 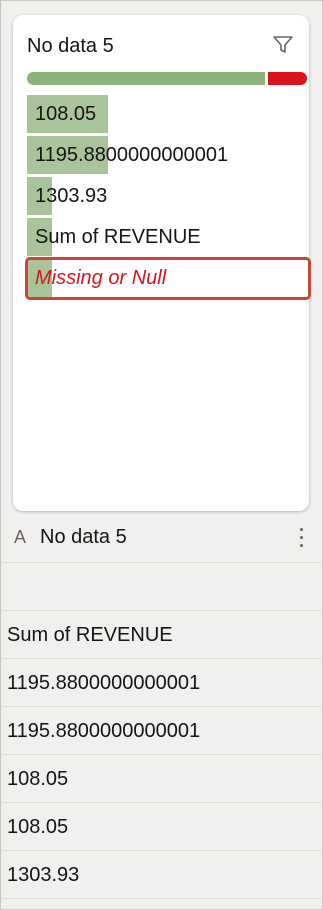 I want to click on more-options-icon, so click(x=301, y=537).